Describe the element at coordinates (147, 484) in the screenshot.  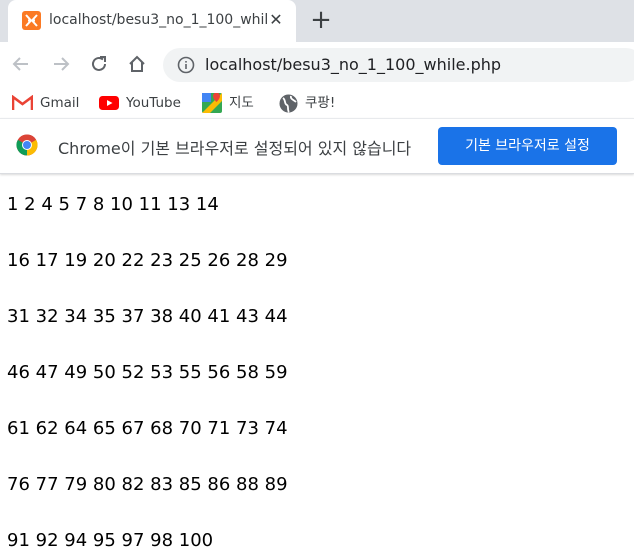
I see `number-line: 76 77 79 80 82 83 85 86 88 89` at that location.